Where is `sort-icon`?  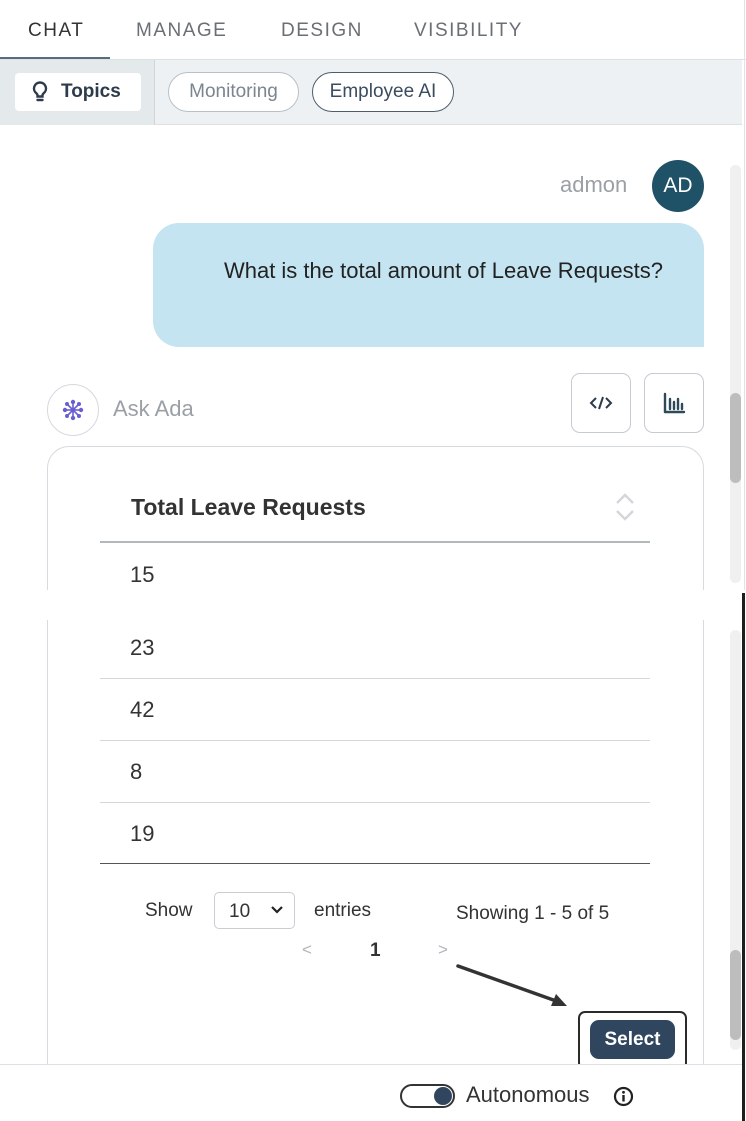
sort-icon is located at coordinates (625, 507).